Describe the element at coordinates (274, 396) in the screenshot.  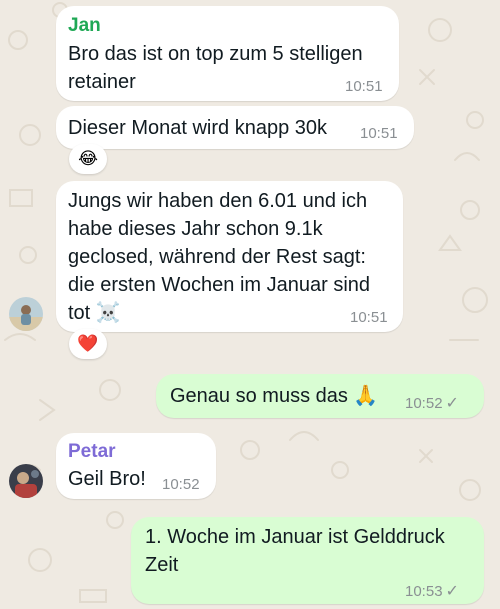
I see `message-text: Genau so muss das 🙏` at that location.